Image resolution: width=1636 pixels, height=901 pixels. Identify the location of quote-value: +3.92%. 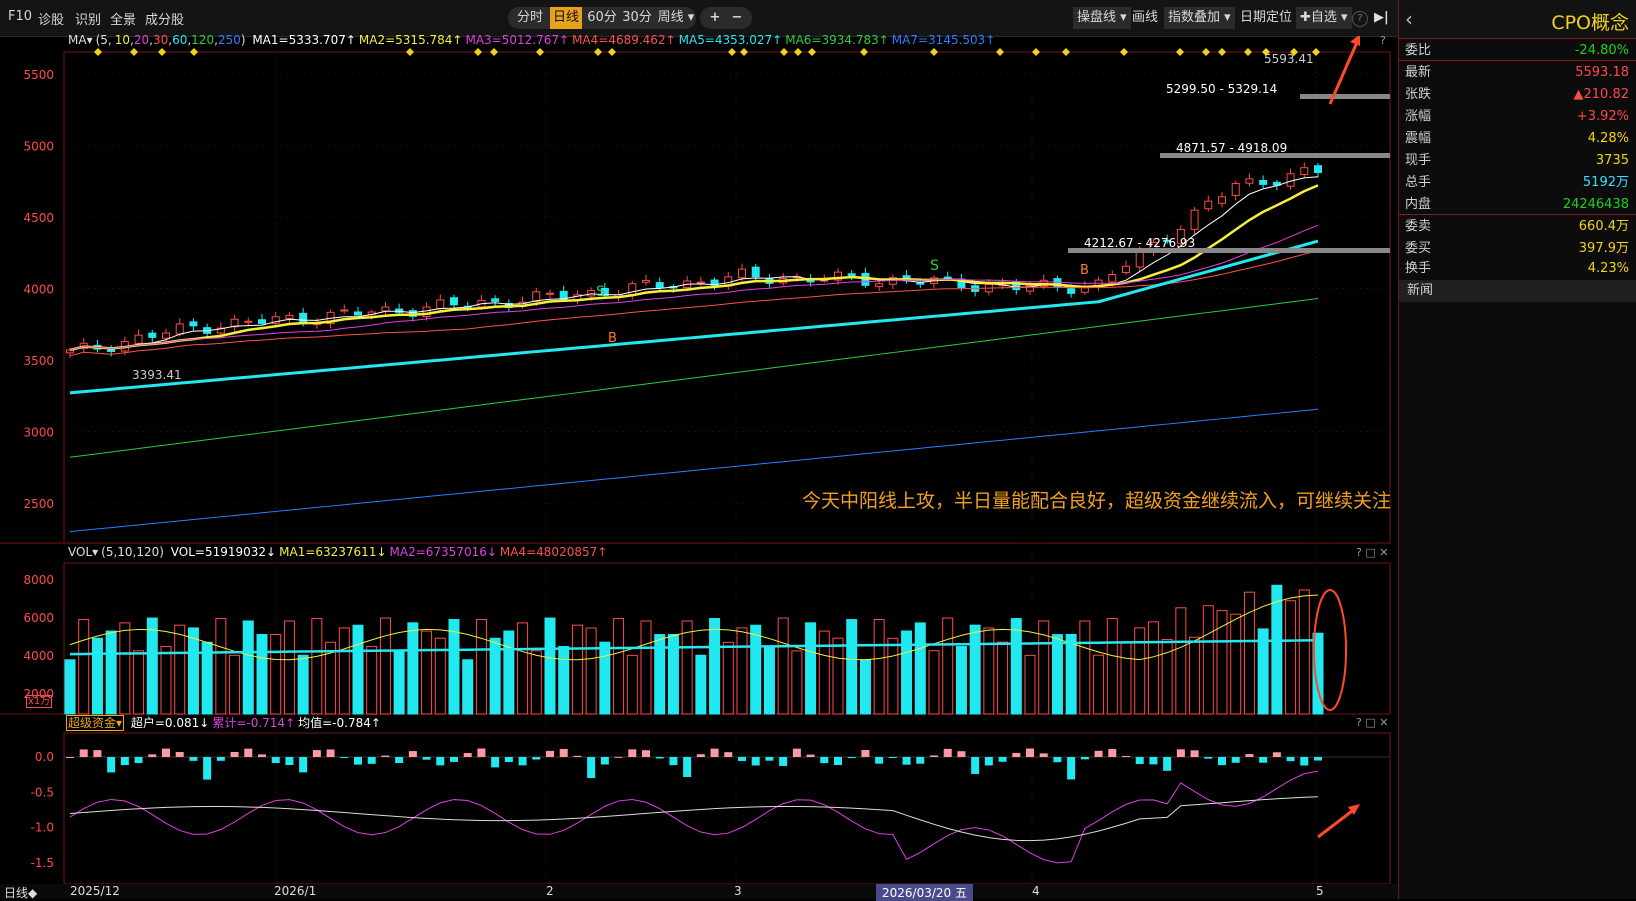
(1602, 116).